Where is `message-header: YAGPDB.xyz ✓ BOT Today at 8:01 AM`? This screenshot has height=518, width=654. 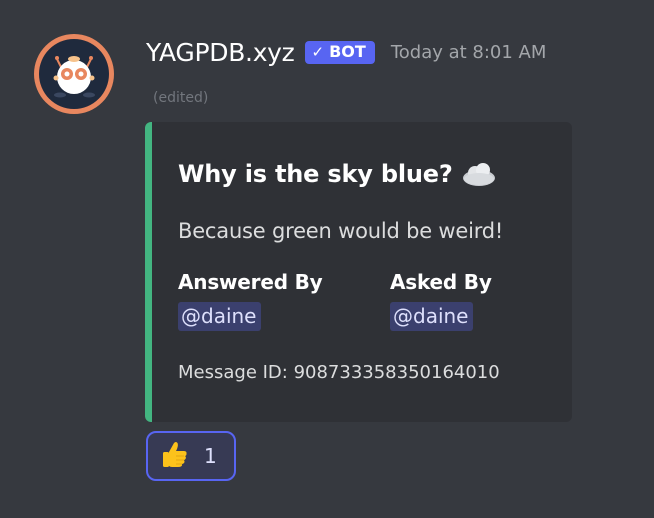
message-header: YAGPDB.xyz ✓ BOT Today at 8:01 AM is located at coordinates (346, 52).